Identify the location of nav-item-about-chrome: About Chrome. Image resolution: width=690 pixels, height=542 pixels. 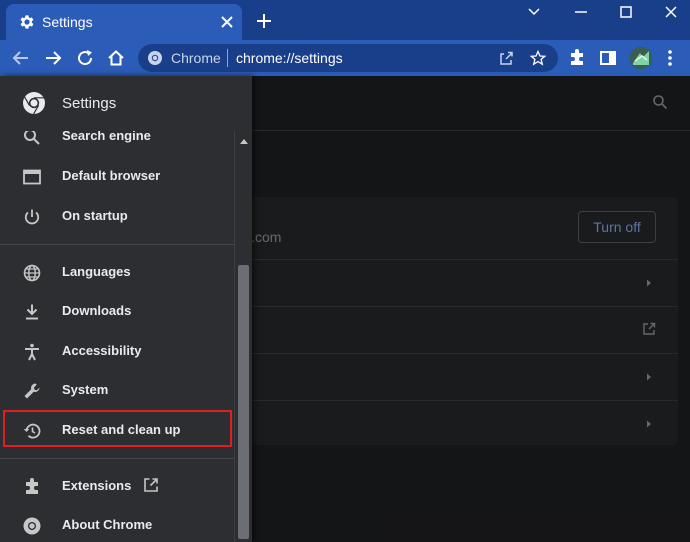
(117, 524).